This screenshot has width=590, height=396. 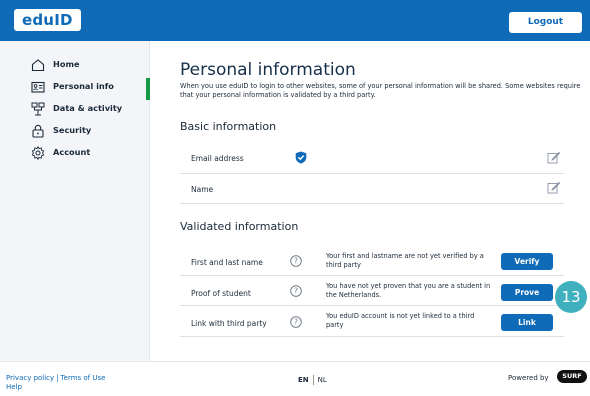 What do you see at coordinates (83, 86) in the screenshot?
I see `sidebar-item-label: Personal info` at bounding box center [83, 86].